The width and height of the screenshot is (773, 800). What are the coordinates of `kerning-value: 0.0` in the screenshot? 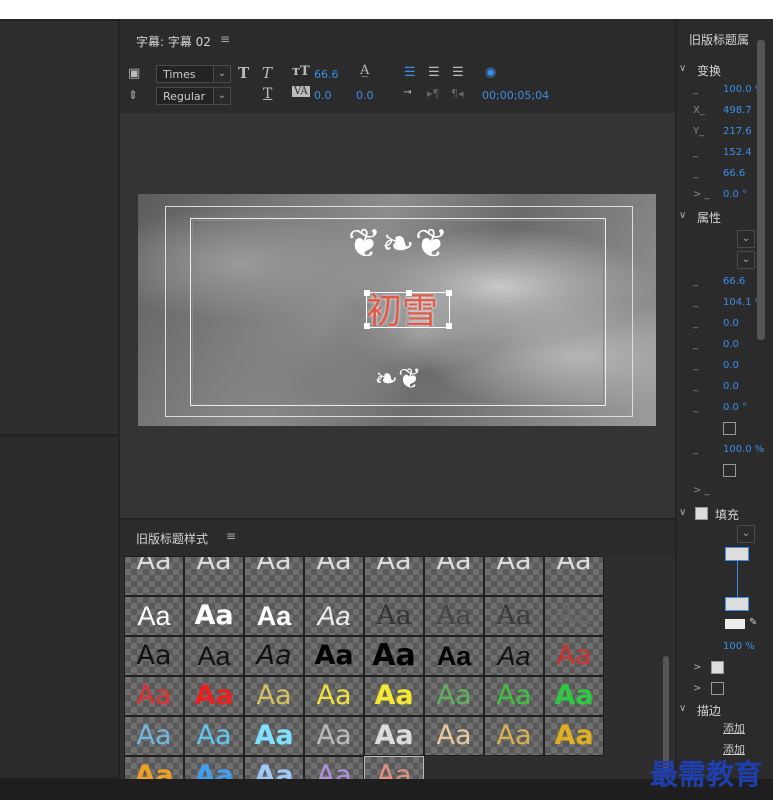 It's located at (323, 95).